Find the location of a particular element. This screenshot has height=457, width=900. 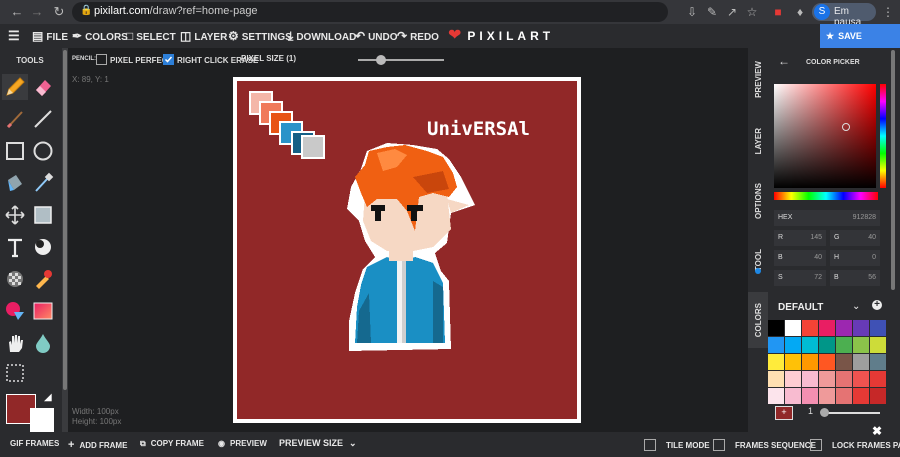

eraser-tool is located at coordinates (43, 87).